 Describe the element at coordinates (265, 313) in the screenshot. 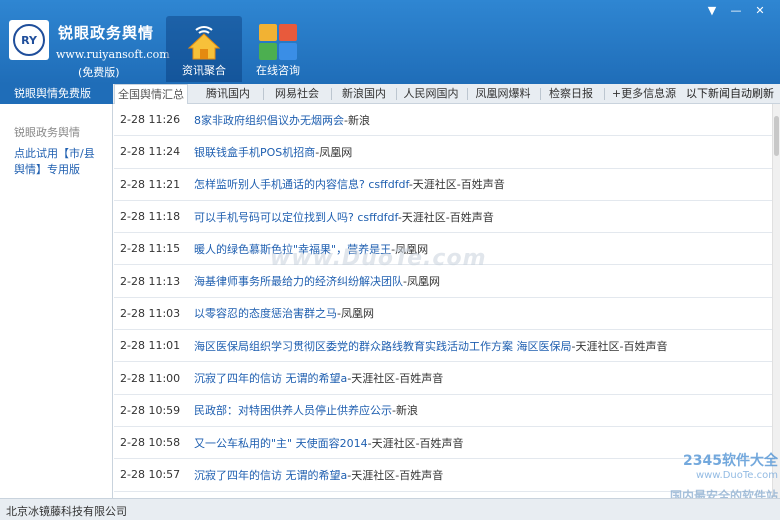

I see `news-title-link: 以零容忍的态度惩治害群之马` at that location.